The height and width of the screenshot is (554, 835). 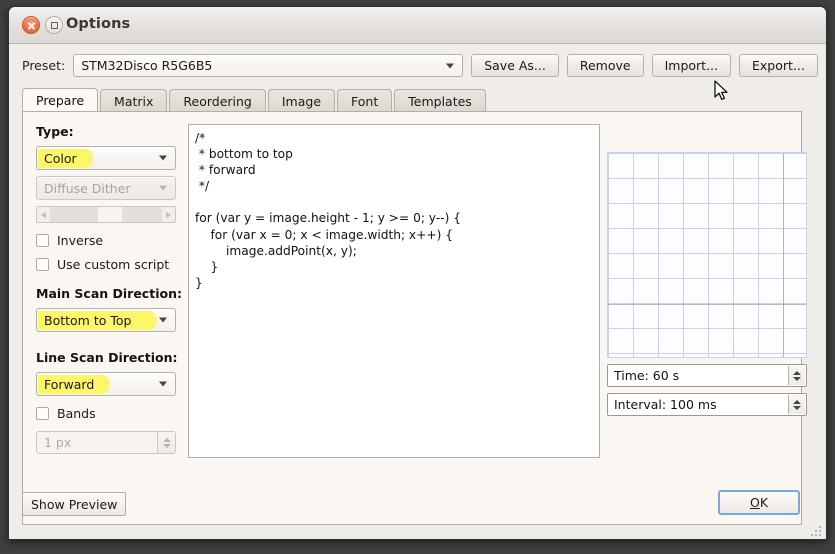 I want to click on bands-checkbox-row: Bands, so click(x=112, y=413).